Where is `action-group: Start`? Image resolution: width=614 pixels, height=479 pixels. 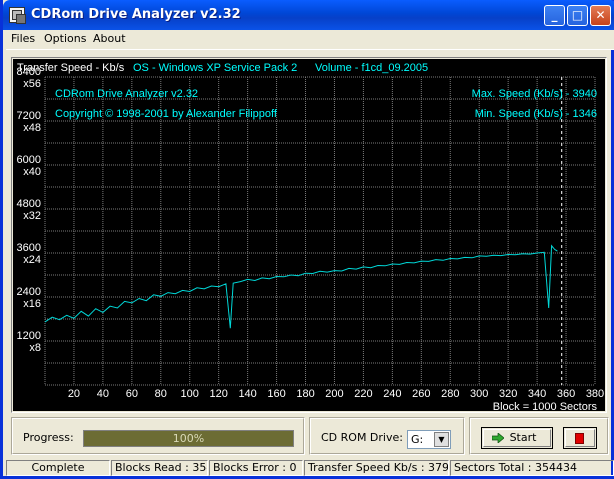
action-group: Start is located at coordinates (539, 436).